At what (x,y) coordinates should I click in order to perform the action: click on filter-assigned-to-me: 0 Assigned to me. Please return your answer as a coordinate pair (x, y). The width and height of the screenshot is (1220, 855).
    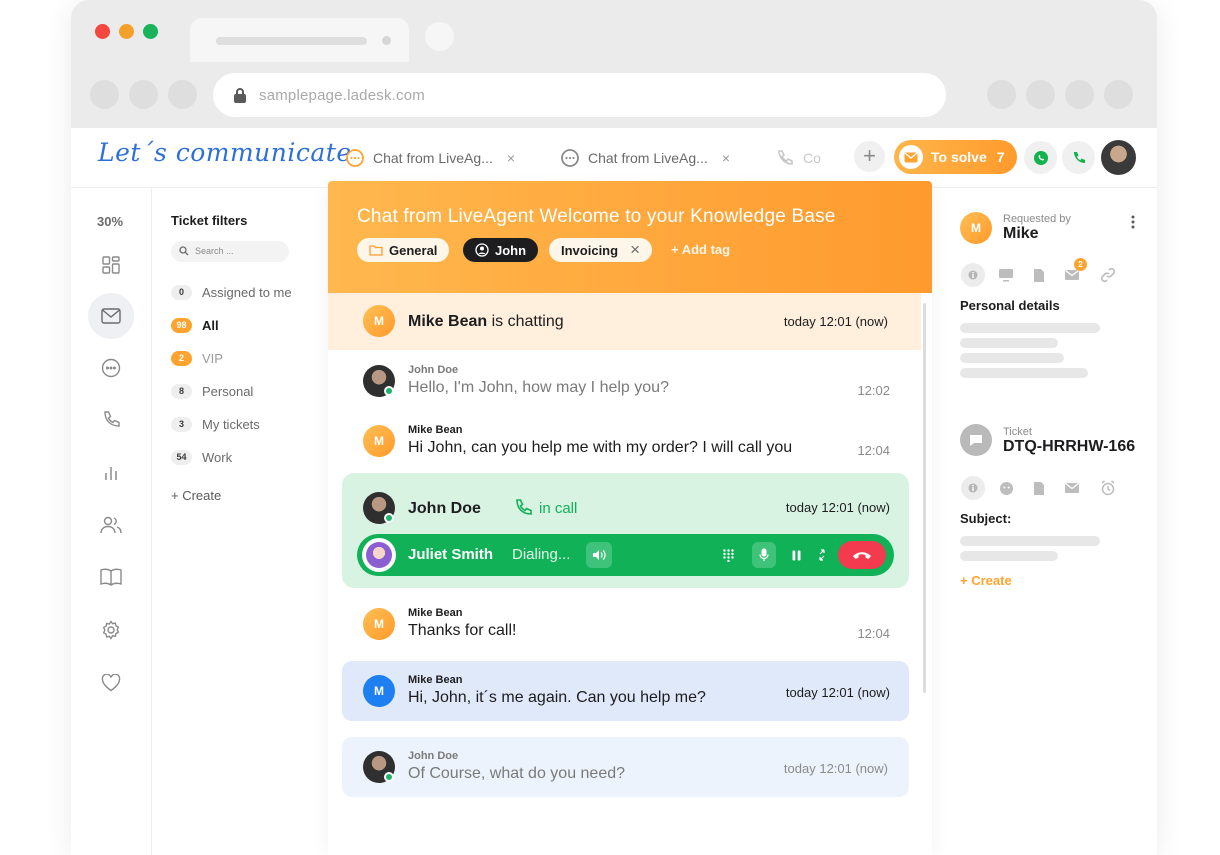
    Looking at the image, I should click on (231, 292).